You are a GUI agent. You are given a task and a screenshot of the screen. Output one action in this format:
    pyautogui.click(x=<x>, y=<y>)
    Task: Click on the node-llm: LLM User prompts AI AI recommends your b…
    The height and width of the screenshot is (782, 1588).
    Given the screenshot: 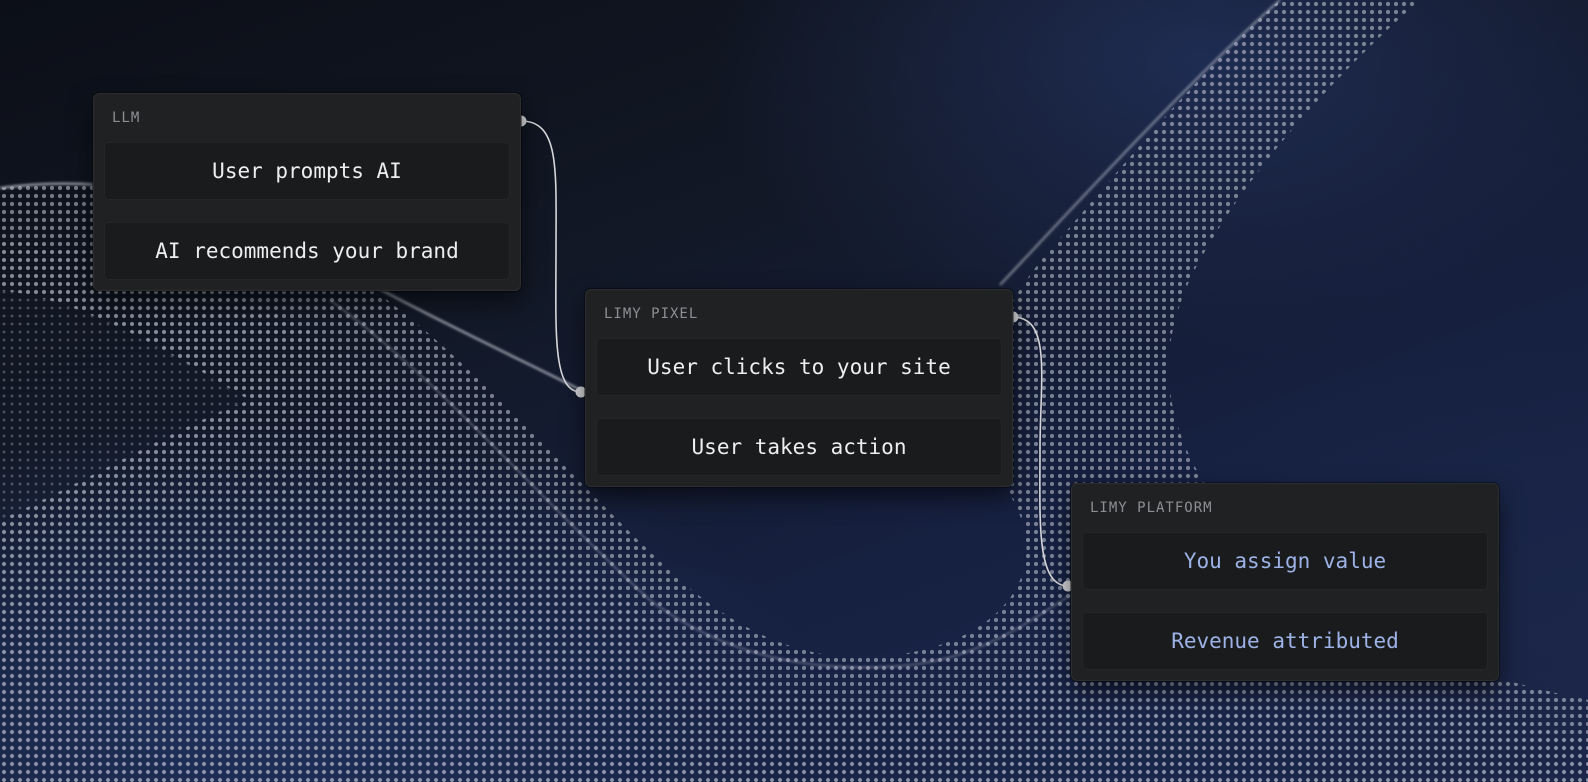 What is the action you would take?
    pyautogui.click(x=307, y=192)
    